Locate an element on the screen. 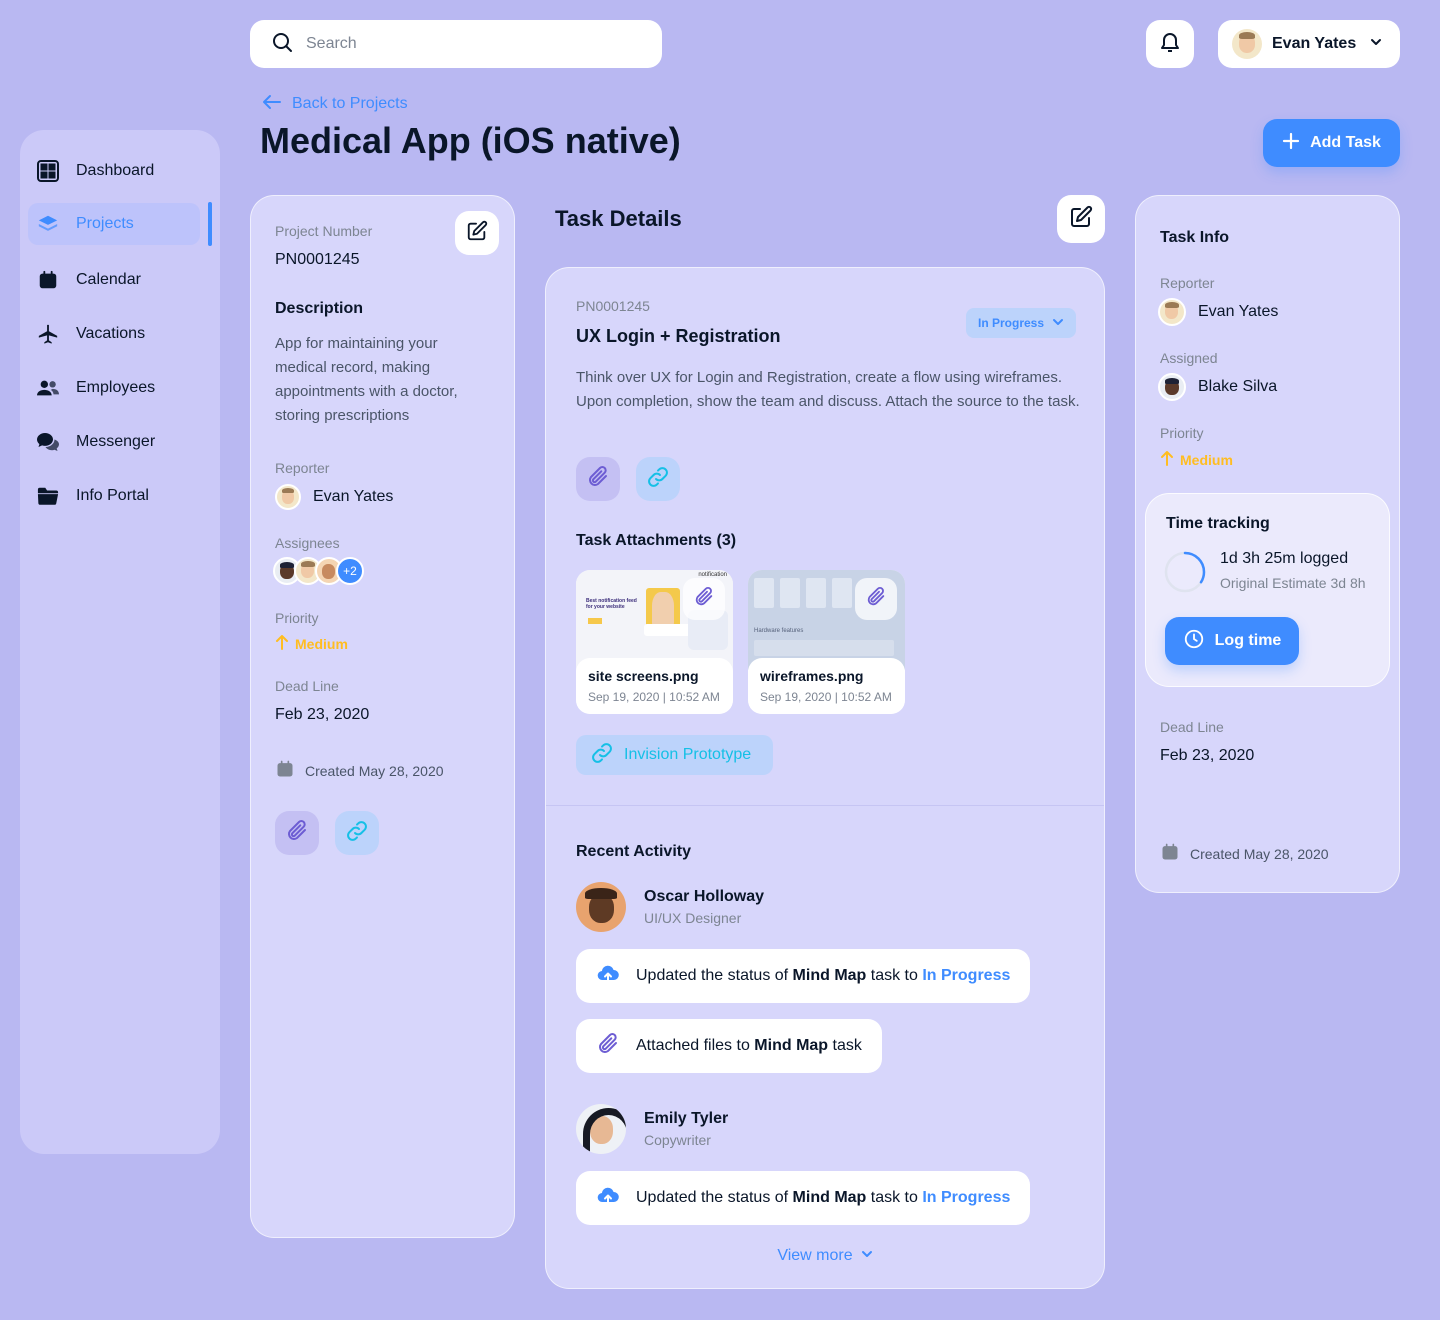 This screenshot has height=1320, width=1440. back-to-projects-link: Back to Projects is located at coordinates (335, 104).